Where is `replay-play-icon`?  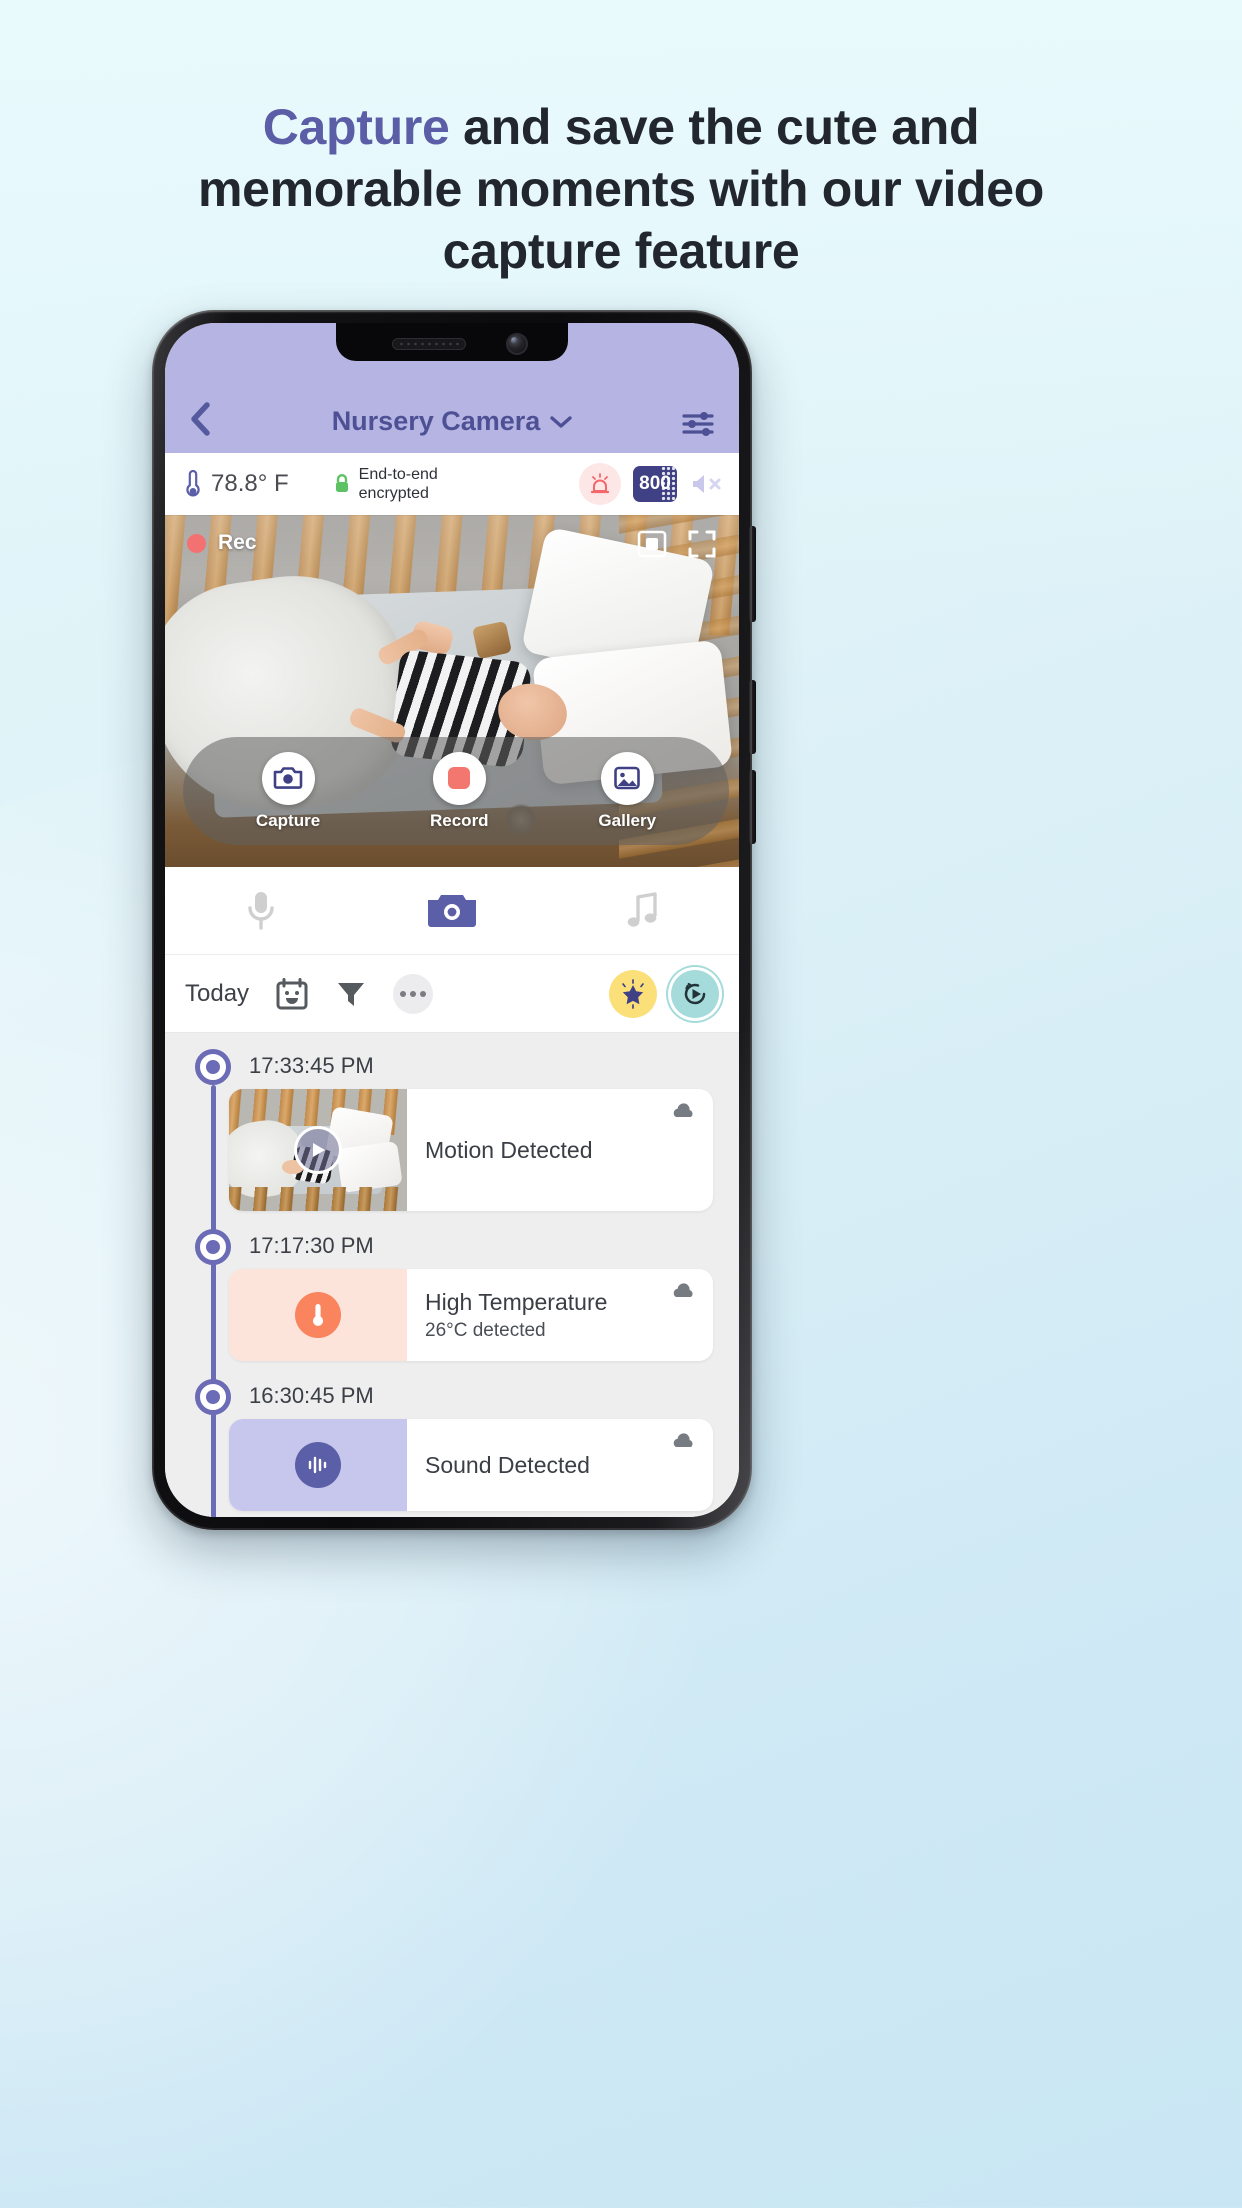
replay-play-icon is located at coordinates (695, 992).